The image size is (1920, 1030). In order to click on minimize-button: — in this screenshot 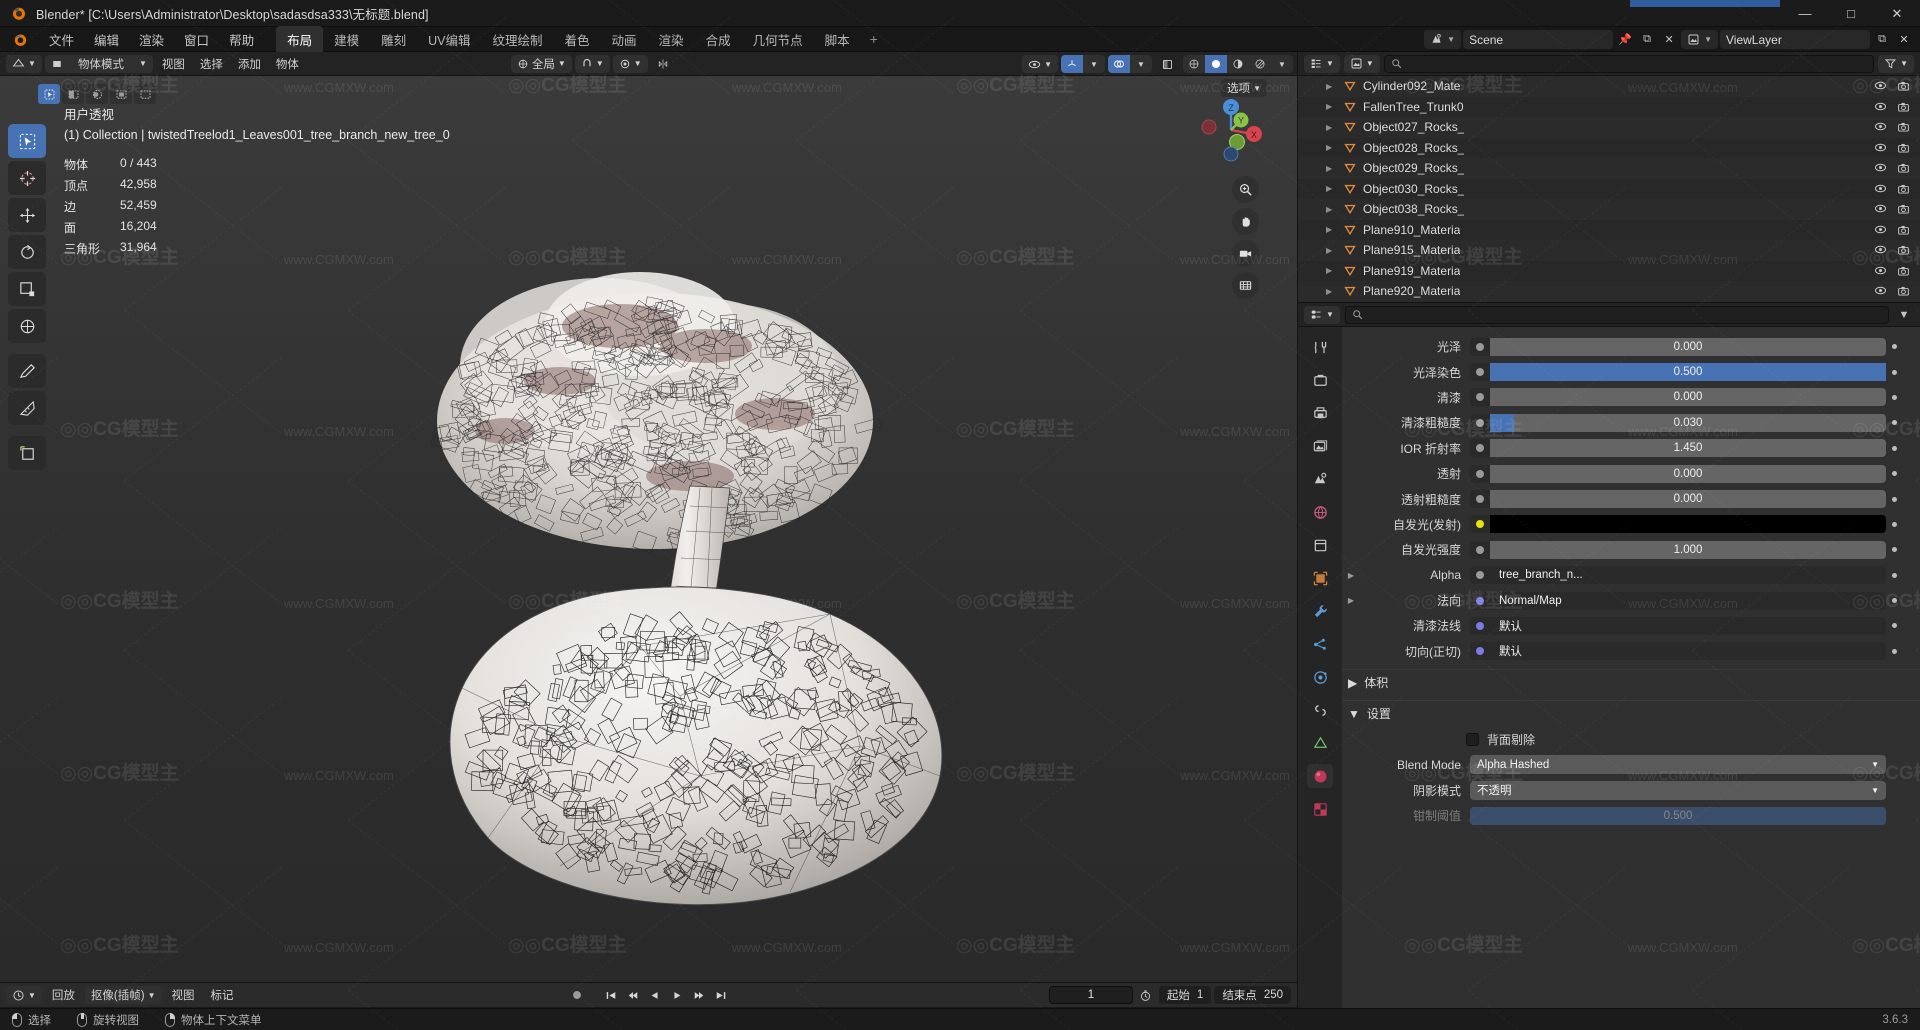, I will do `click(1805, 13)`.